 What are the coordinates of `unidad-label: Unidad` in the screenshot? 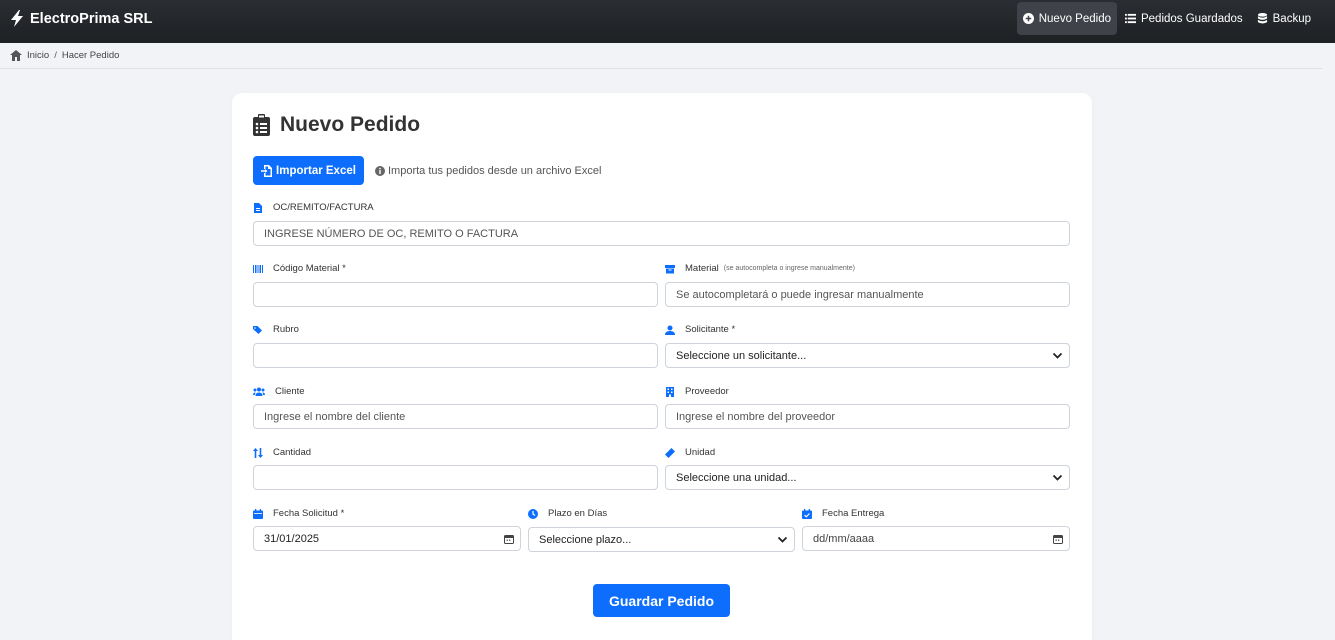 It's located at (690, 452).